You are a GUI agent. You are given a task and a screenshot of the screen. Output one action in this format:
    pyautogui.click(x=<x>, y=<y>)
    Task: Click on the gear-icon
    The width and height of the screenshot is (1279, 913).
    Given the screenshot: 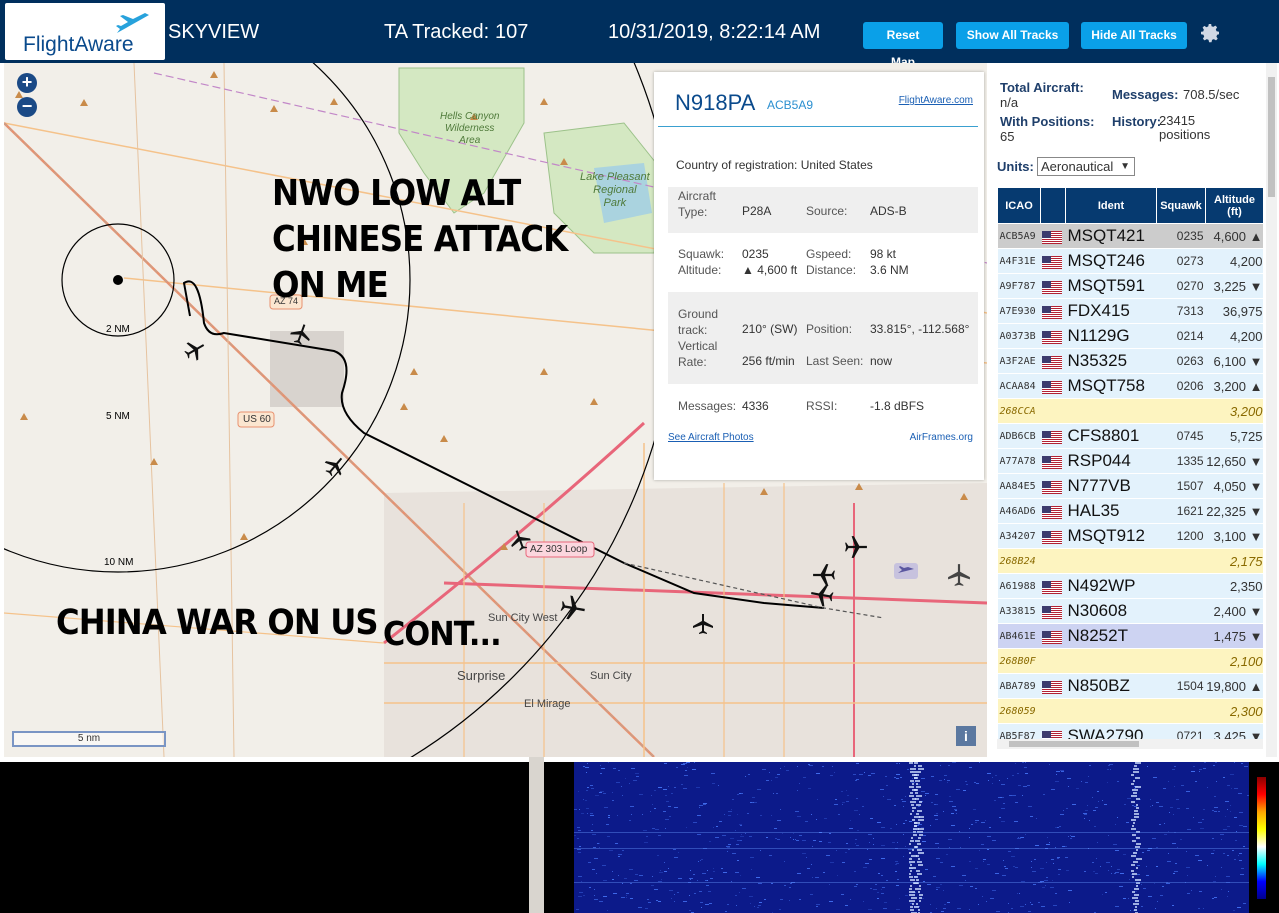 What is the action you would take?
    pyautogui.click(x=1210, y=33)
    